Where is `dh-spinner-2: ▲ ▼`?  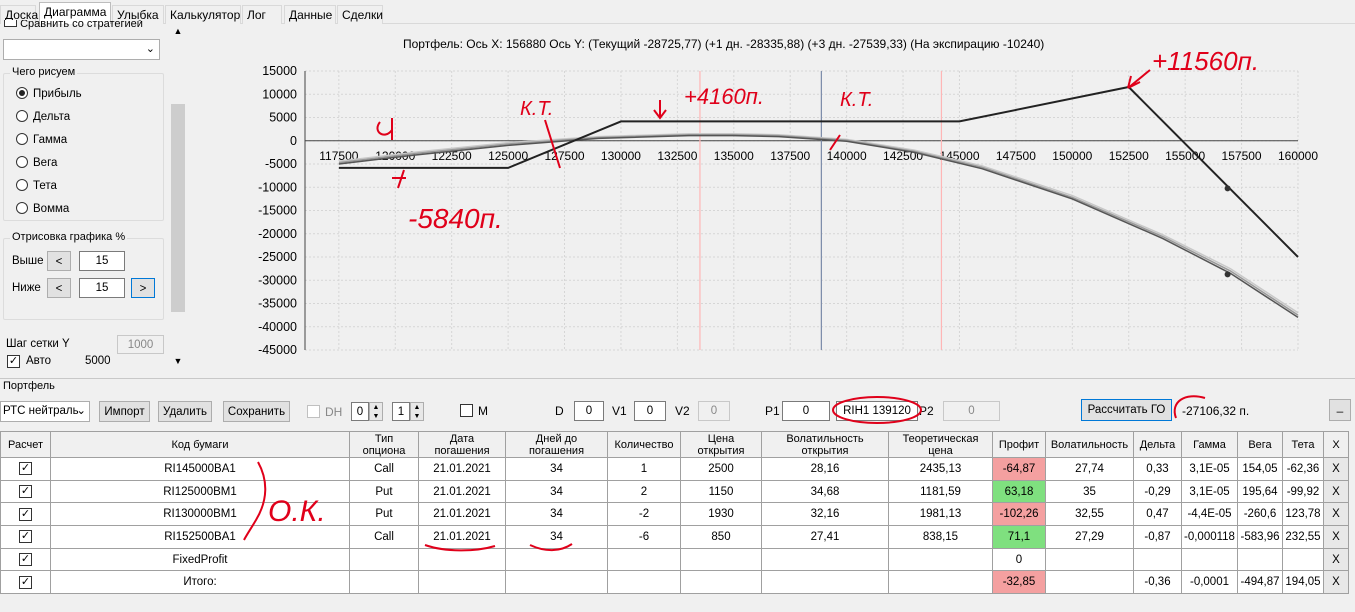
dh-spinner-2: ▲ ▼ is located at coordinates (417, 411).